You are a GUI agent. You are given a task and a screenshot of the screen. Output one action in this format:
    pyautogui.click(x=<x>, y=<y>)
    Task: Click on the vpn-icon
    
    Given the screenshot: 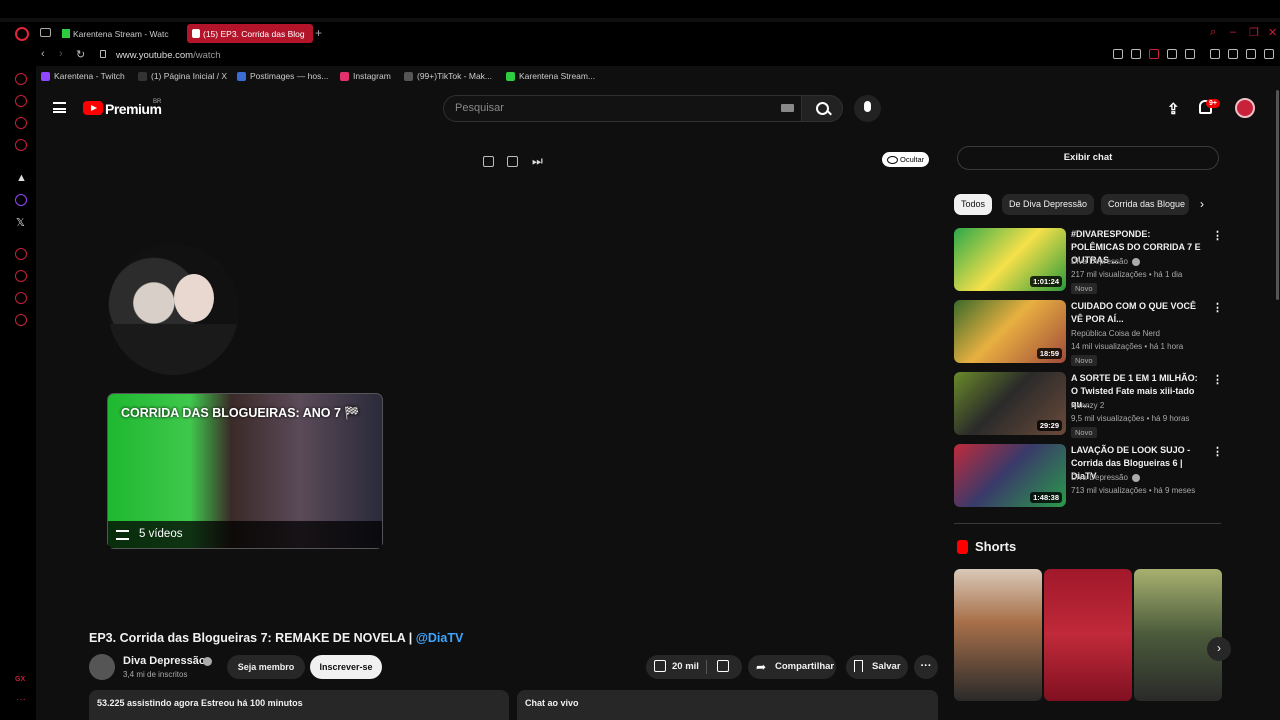 What is the action you would take?
    pyautogui.click(x=1154, y=54)
    